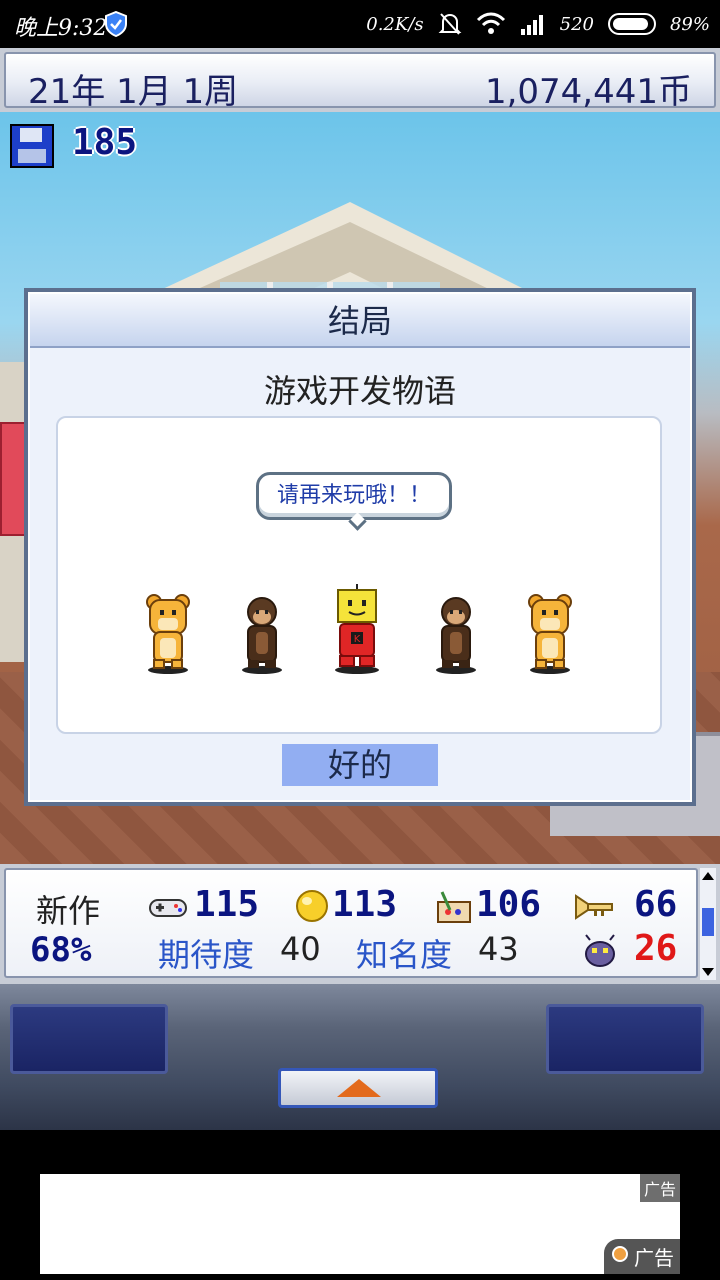 Image resolution: width=720 pixels, height=1280 pixels. What do you see at coordinates (312, 906) in the screenshot?
I see `lightbulb-icon` at bounding box center [312, 906].